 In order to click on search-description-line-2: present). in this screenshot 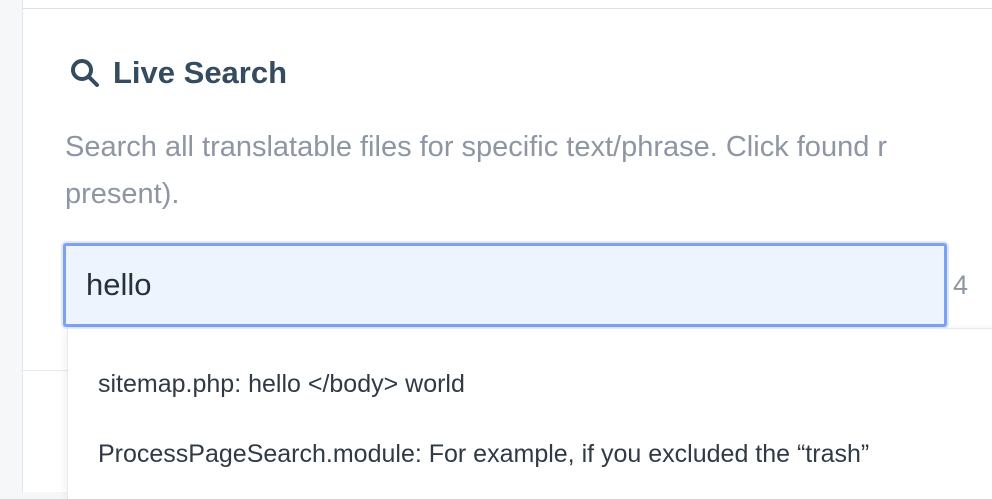, I will do `click(122, 194)`.